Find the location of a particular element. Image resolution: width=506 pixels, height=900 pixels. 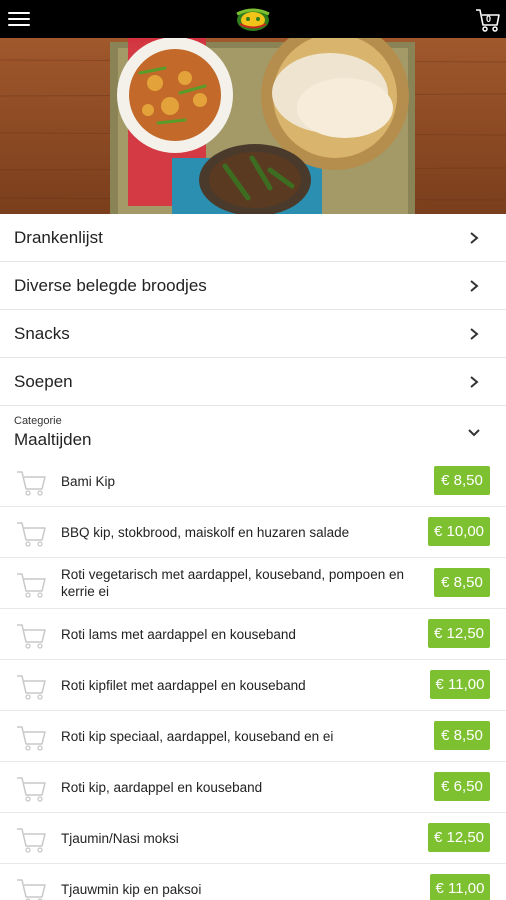

menu-item: Roti kip, aardappel en kouseband € 6,50 is located at coordinates (253, 787).